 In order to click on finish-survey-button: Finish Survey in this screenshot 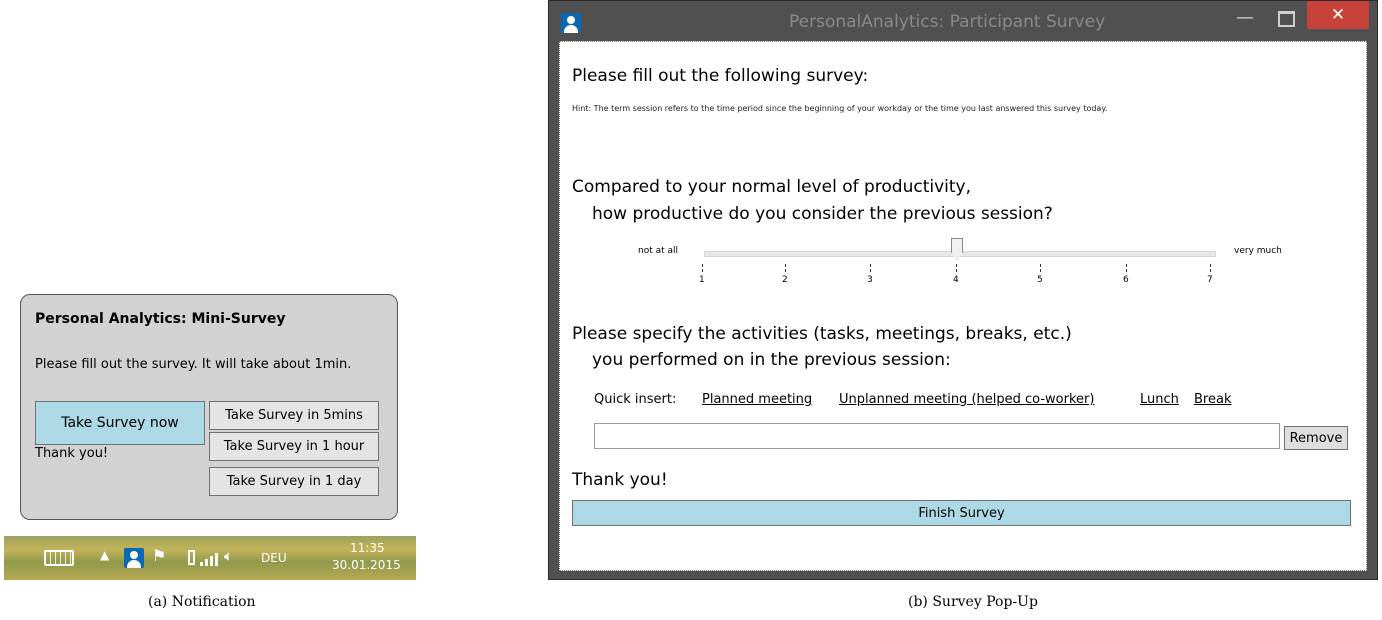, I will do `click(961, 513)`.